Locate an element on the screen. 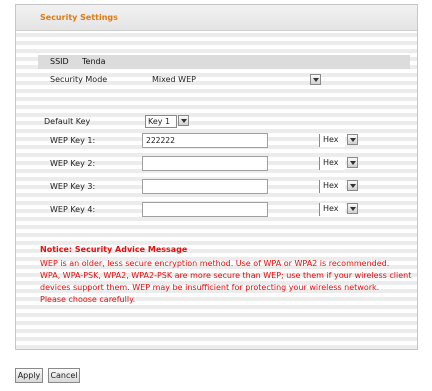  page-title: Security Settings is located at coordinates (79, 17).